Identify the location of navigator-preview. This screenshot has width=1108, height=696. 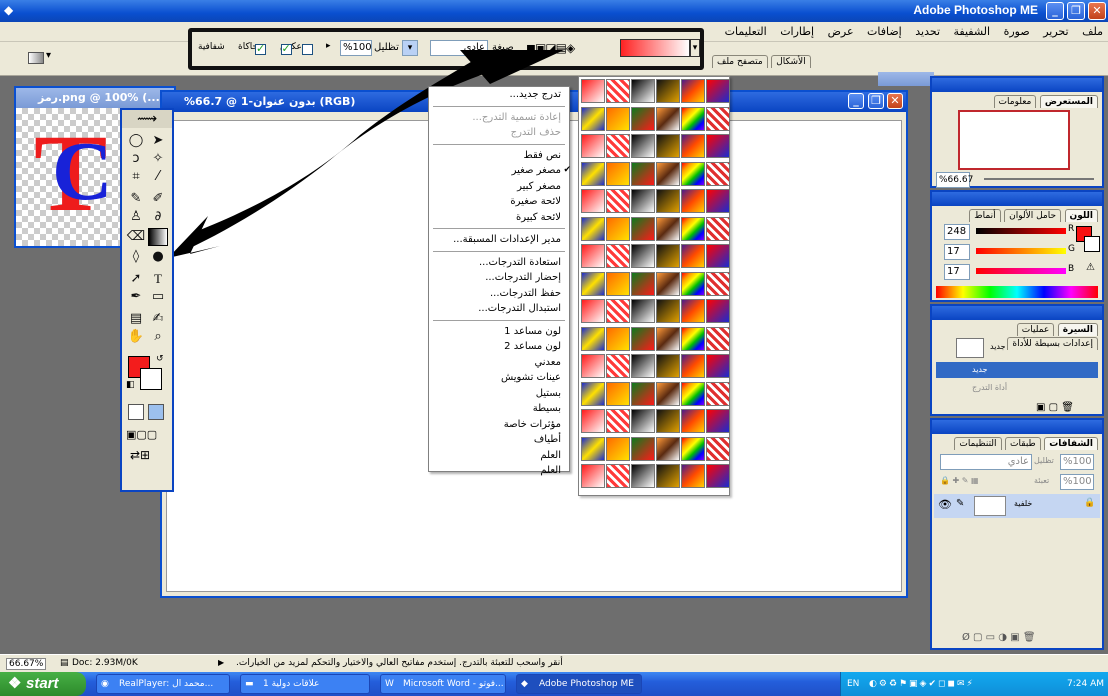
(1014, 140).